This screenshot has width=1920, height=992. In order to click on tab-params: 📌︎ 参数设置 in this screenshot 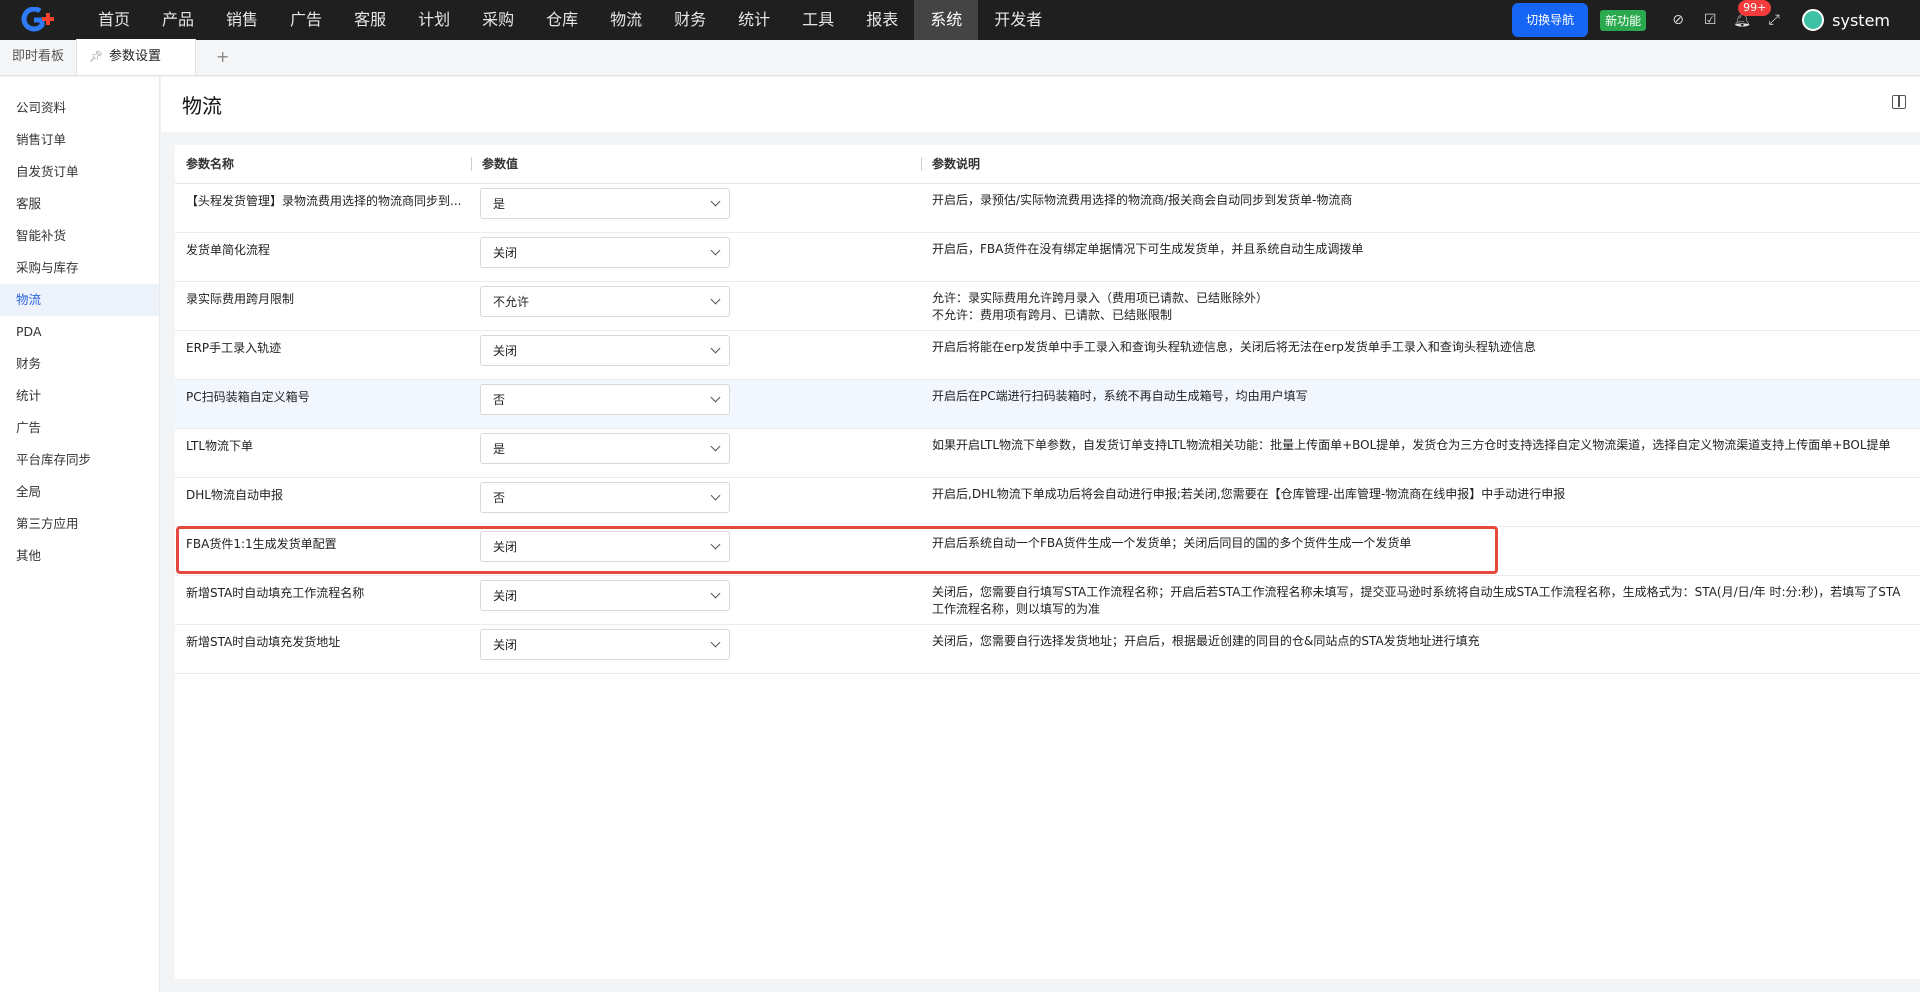, I will do `click(136, 57)`.